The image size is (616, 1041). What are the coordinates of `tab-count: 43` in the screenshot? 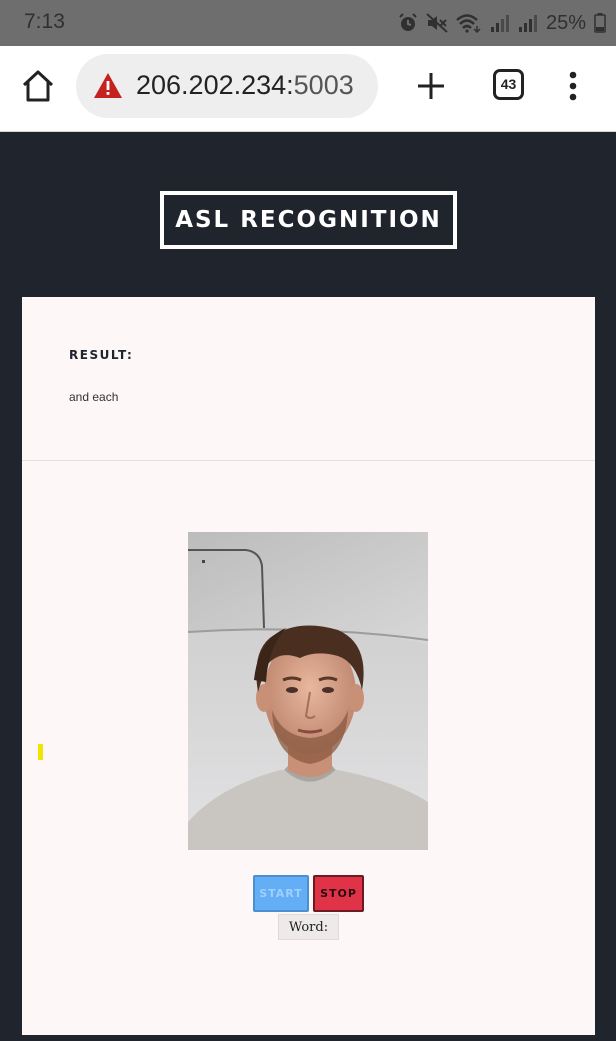 It's located at (508, 84).